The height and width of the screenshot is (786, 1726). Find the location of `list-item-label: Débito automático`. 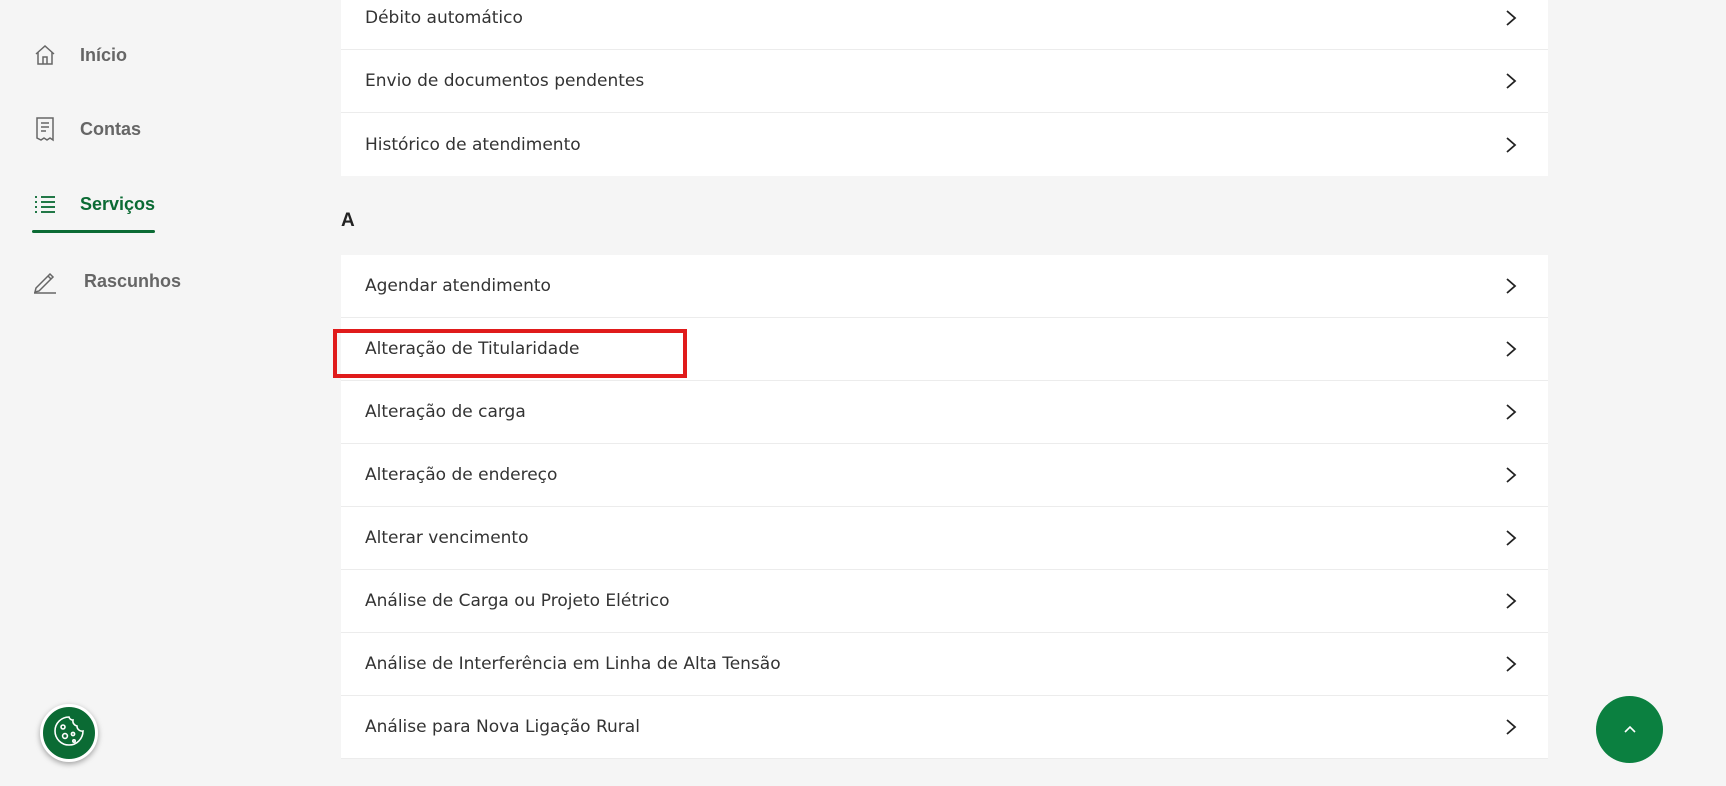

list-item-label: Débito automático is located at coordinates (444, 18).